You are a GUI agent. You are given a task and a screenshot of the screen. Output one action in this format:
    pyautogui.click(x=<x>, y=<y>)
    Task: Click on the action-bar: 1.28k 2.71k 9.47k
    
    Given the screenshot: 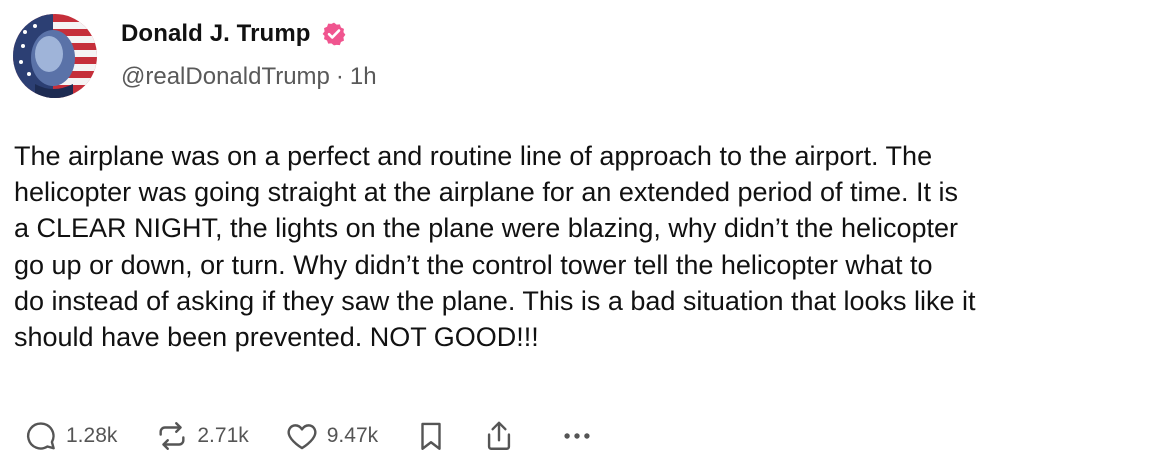 What is the action you would take?
    pyautogui.click(x=309, y=436)
    